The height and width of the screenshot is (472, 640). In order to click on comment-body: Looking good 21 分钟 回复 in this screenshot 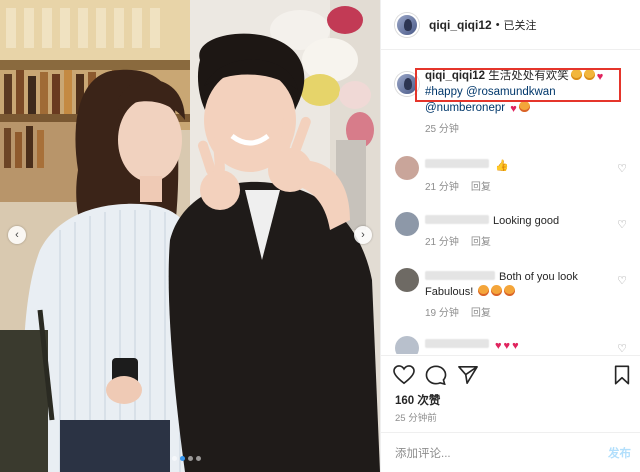, I will do `click(515, 232)`.